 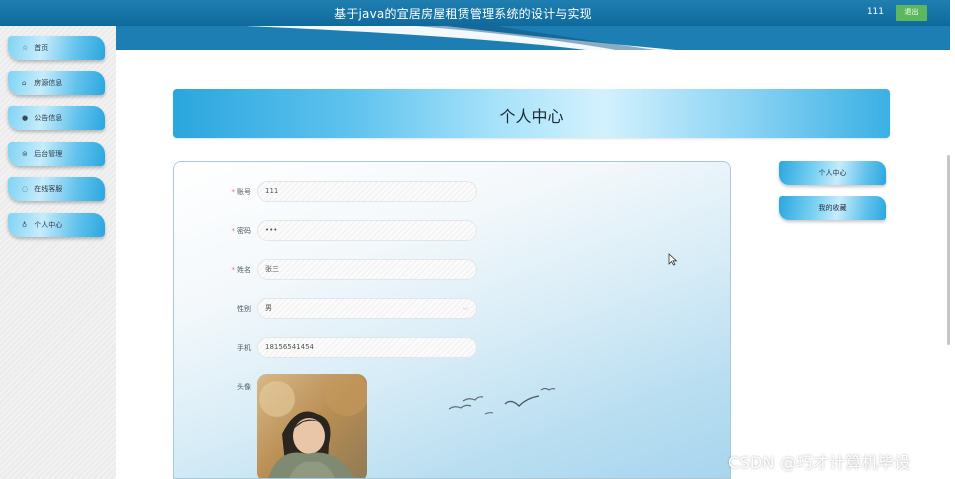 I want to click on sidebar-item-label: 个人中心, so click(x=48, y=225).